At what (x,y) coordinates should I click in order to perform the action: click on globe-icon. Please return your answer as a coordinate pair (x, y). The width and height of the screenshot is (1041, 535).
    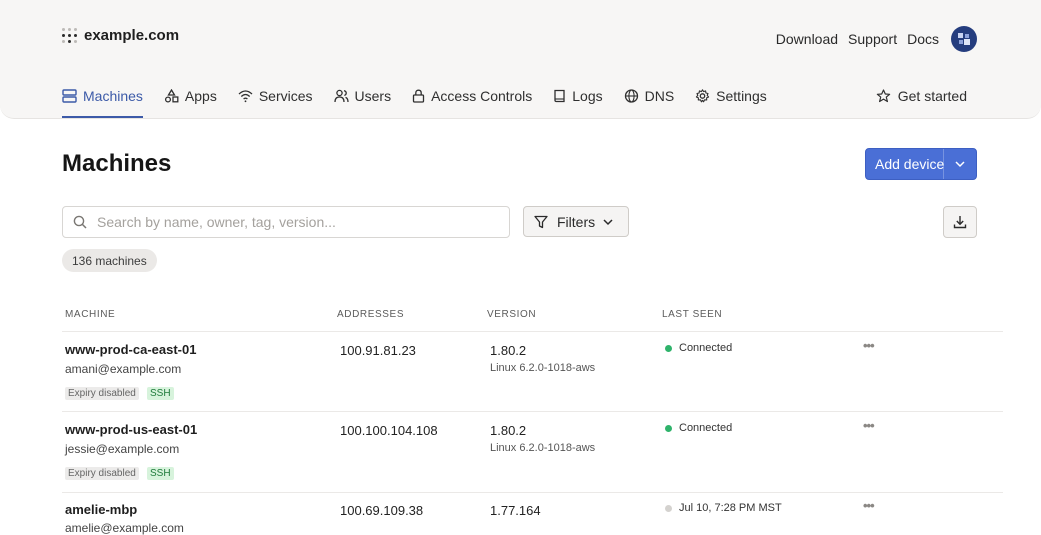
    Looking at the image, I should click on (631, 96).